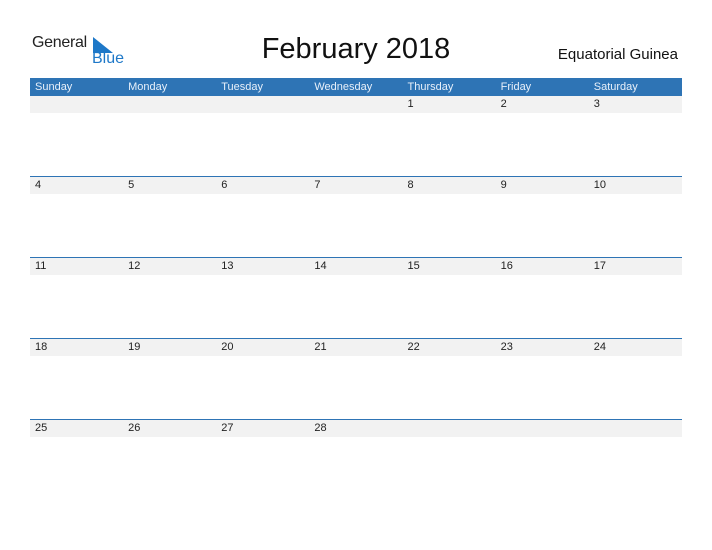 The width and height of the screenshot is (712, 550). Describe the element at coordinates (430, 87) in the screenshot. I see `weekday-thursday: Thursday` at that location.